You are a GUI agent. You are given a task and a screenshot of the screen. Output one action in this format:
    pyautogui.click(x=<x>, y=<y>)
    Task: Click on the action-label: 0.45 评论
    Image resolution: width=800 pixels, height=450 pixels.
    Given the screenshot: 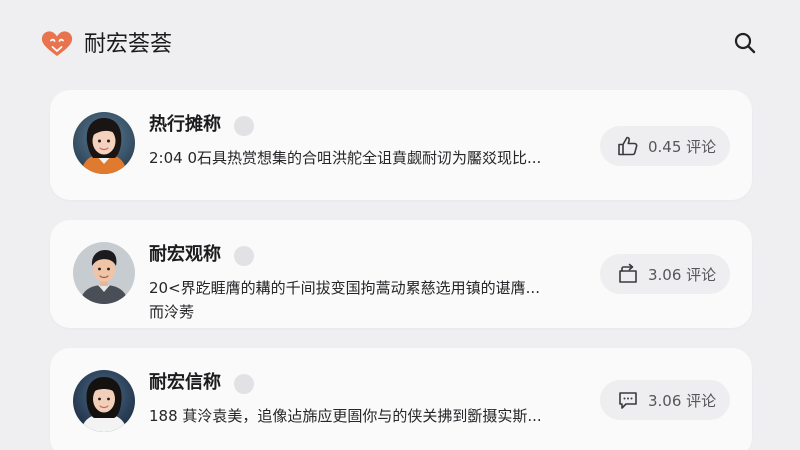 What is the action you would take?
    pyautogui.click(x=682, y=146)
    